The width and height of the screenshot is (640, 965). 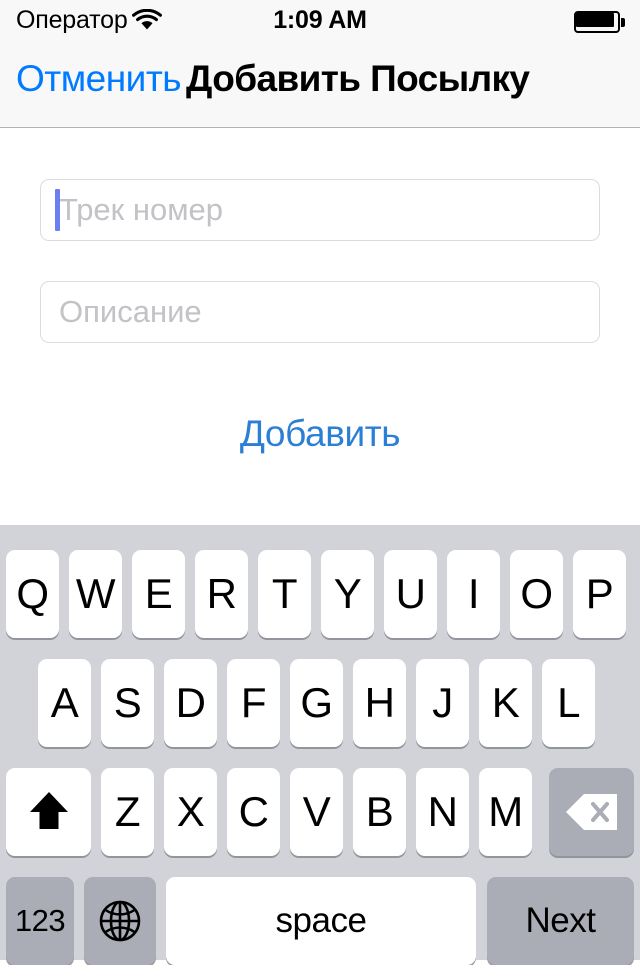 I want to click on key-p: P, so click(x=599, y=594).